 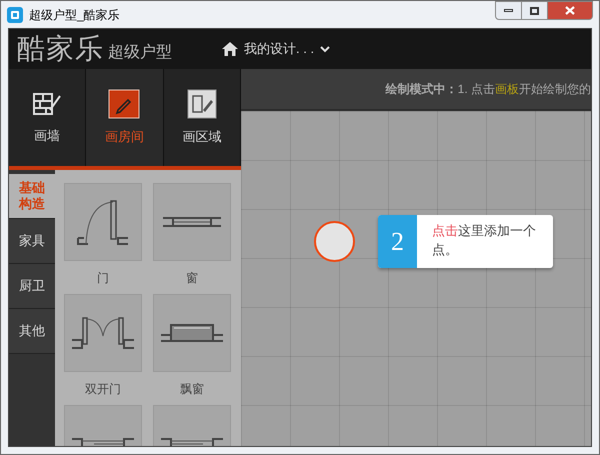 I want to click on tool-button: 画房间, so click(x=125, y=117).